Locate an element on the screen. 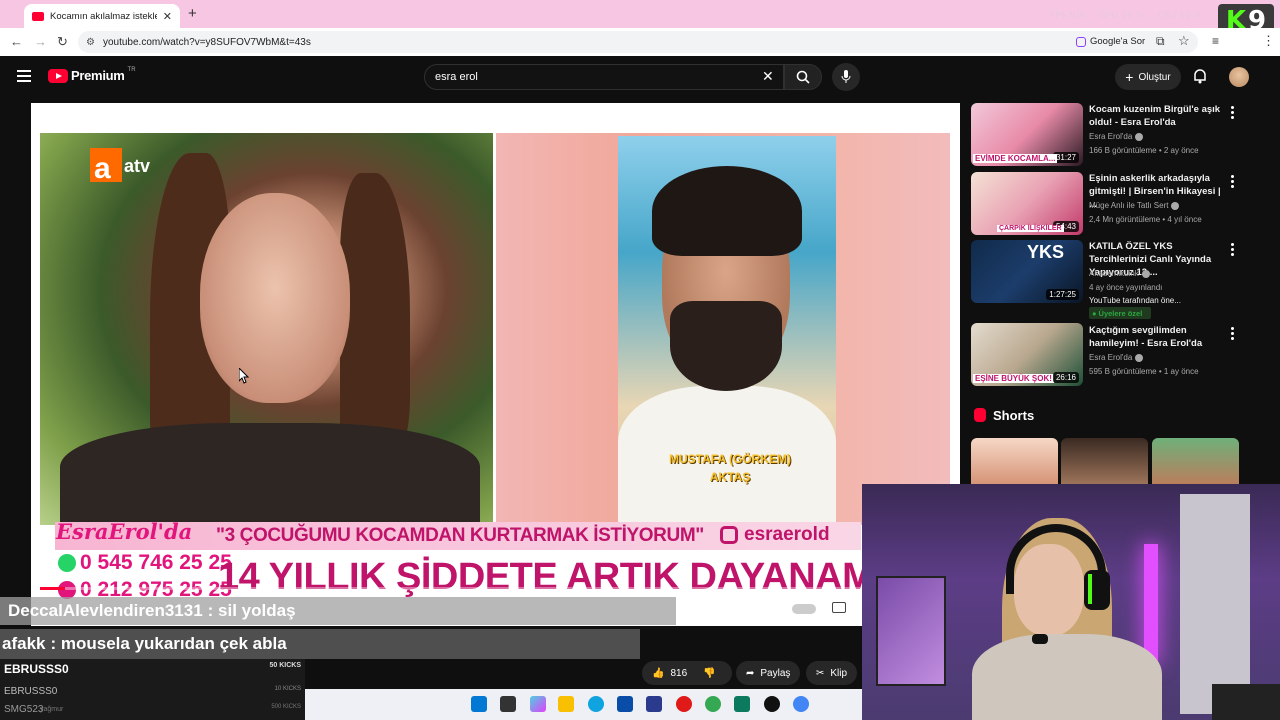  copilot-icon is located at coordinates (538, 704).